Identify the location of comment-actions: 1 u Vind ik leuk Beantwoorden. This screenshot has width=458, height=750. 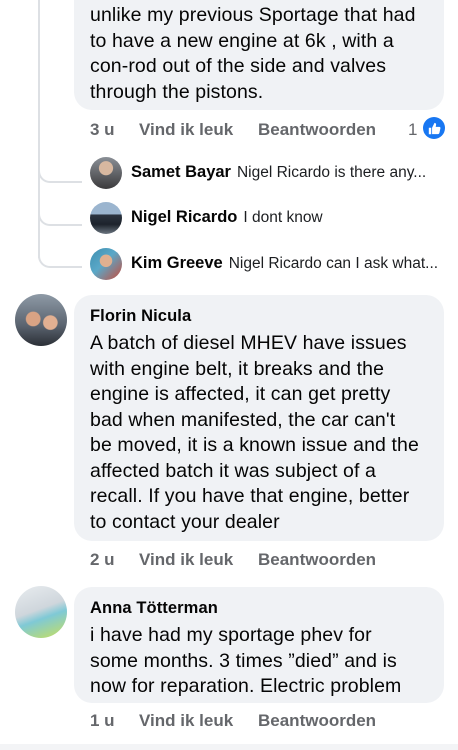
(270, 723).